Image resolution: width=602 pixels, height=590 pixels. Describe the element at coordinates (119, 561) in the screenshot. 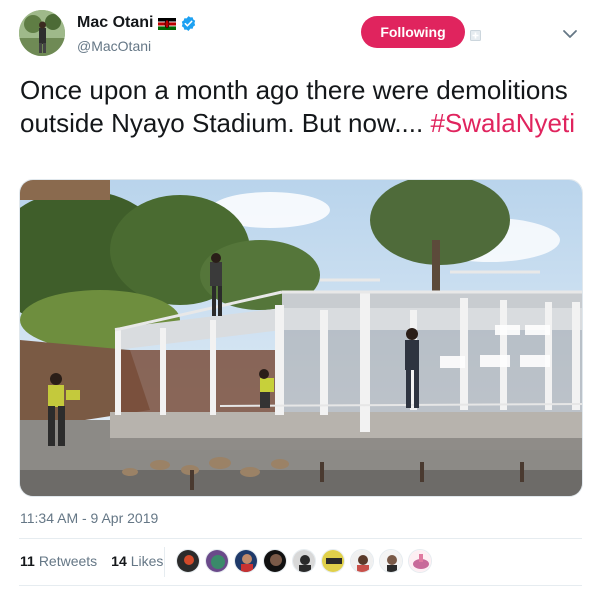

I see `likes-count: 14` at that location.